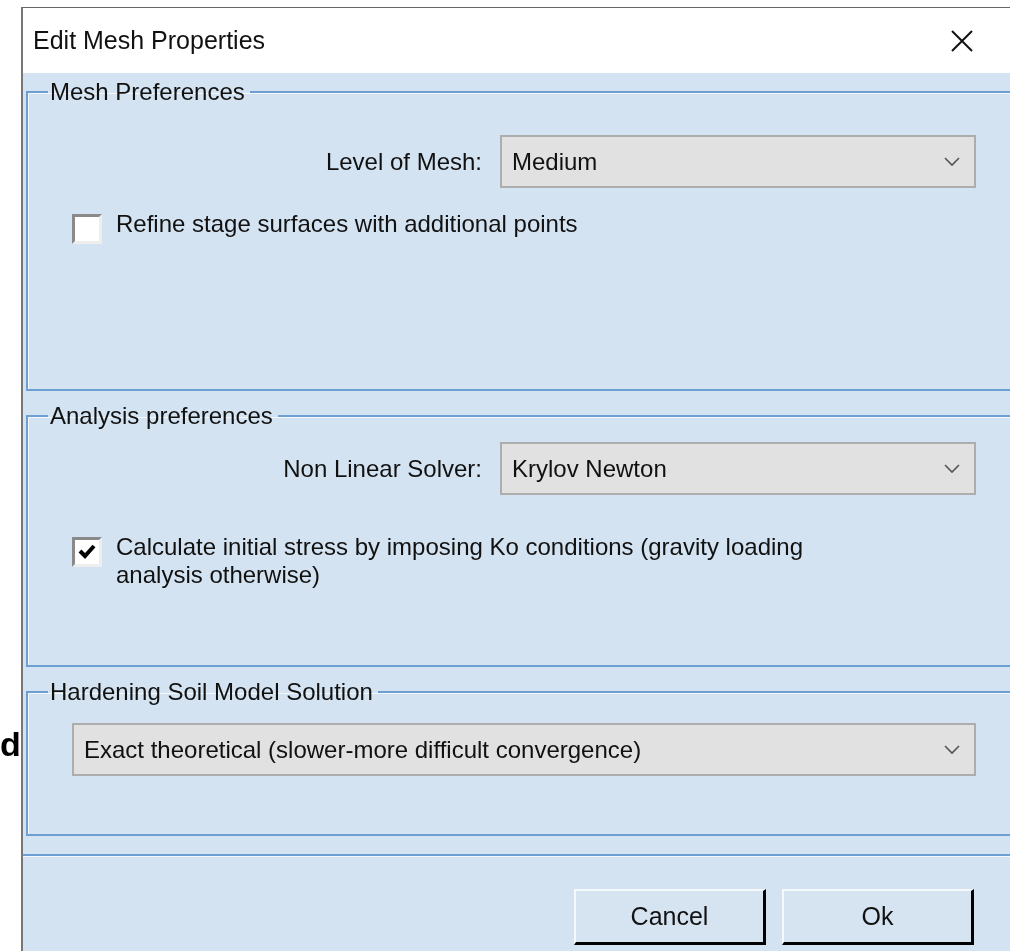  What do you see at coordinates (147, 92) in the screenshot?
I see `group-title: Mesh Preferences` at bounding box center [147, 92].